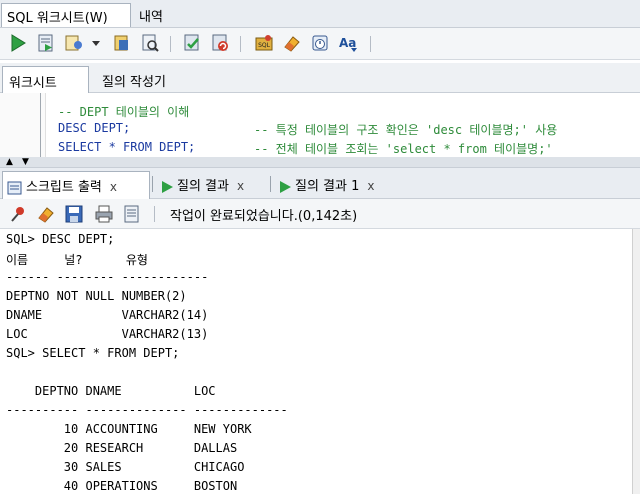 This screenshot has height=494, width=640. What do you see at coordinates (264, 216) in the screenshot?
I see `status-message: 작업이 완료되었습니다.(0,142초)` at bounding box center [264, 216].